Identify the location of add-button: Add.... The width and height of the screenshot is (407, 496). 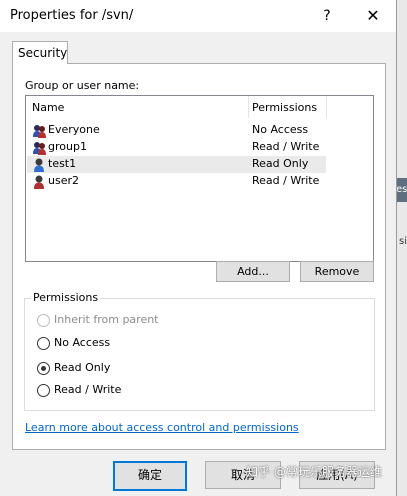
(253, 271).